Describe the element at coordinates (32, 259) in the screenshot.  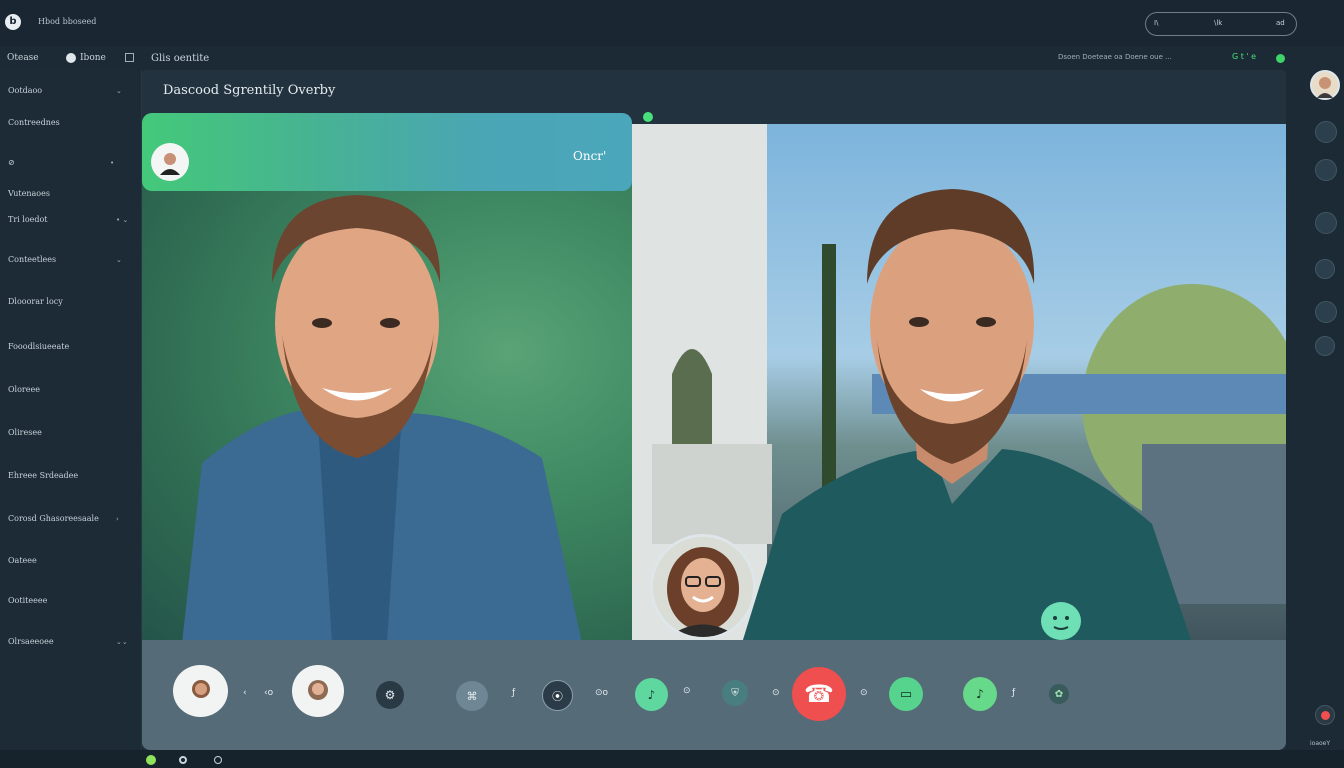
I see `sidebar-item-6: Conteetlees` at that location.